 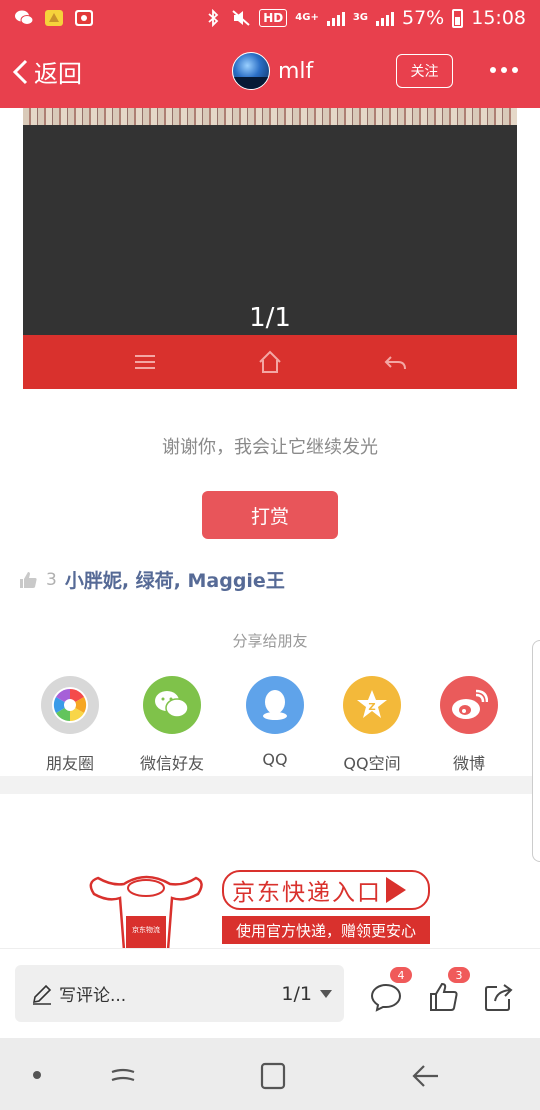 I want to click on hd-badge: HD, so click(x=273, y=18).